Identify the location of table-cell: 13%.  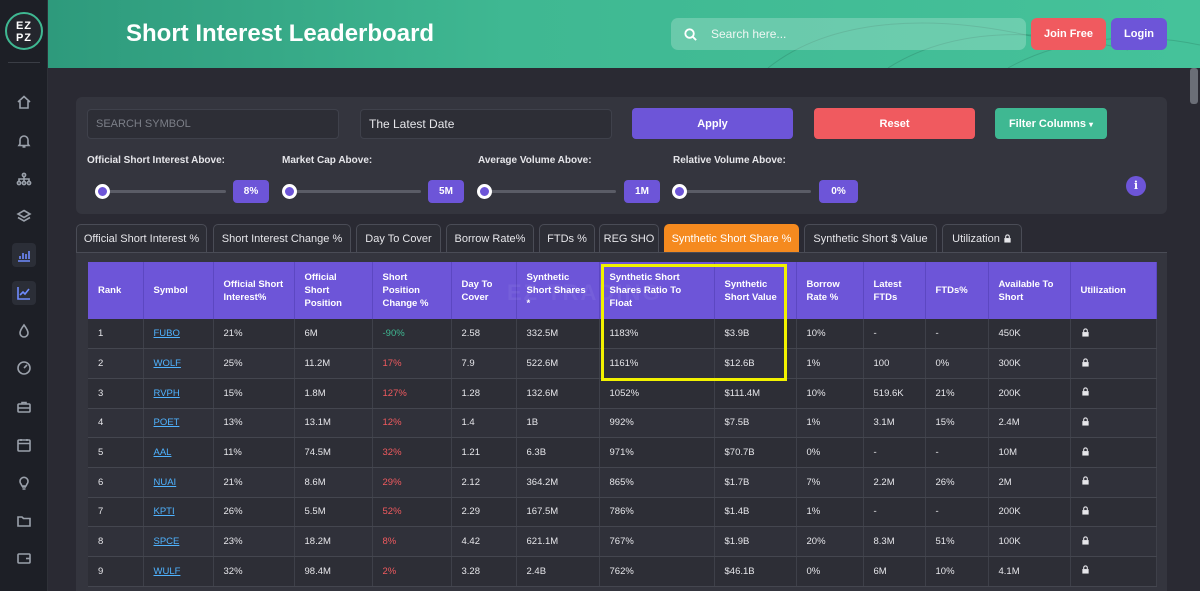
(254, 423).